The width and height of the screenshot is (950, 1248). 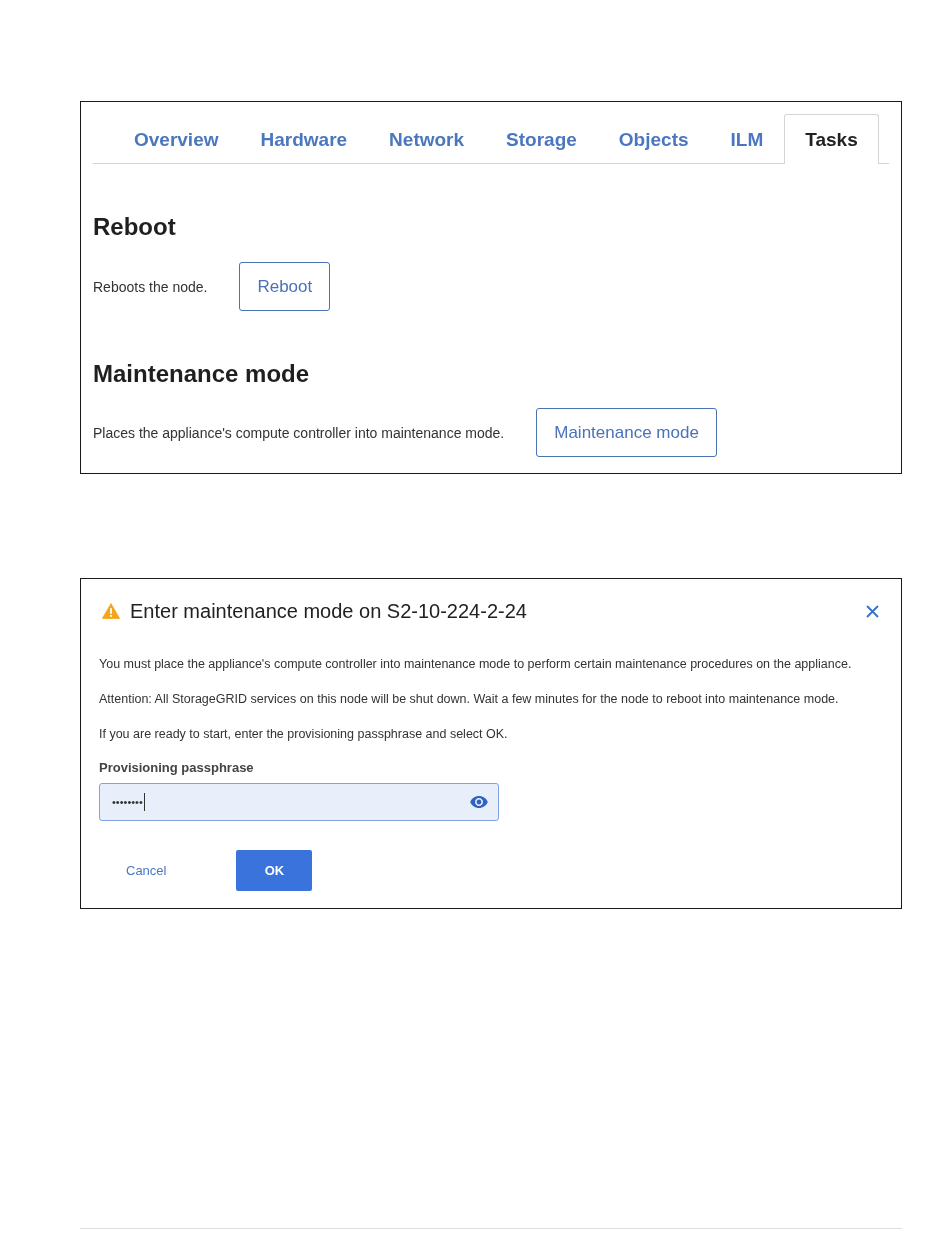 I want to click on passphrase-field: ••••••••, so click(x=299, y=802).